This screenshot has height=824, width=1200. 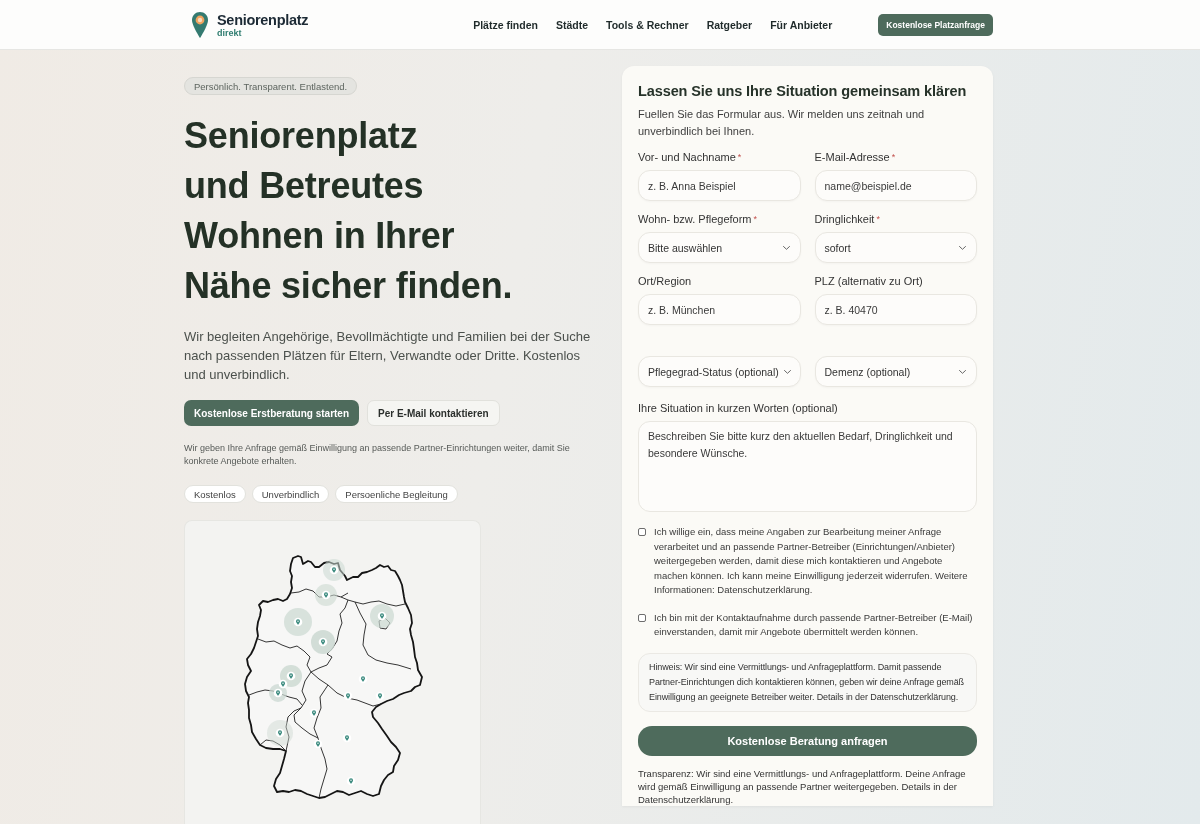 What do you see at coordinates (801, 24) in the screenshot?
I see `nav-link: Für Anbieter` at bounding box center [801, 24].